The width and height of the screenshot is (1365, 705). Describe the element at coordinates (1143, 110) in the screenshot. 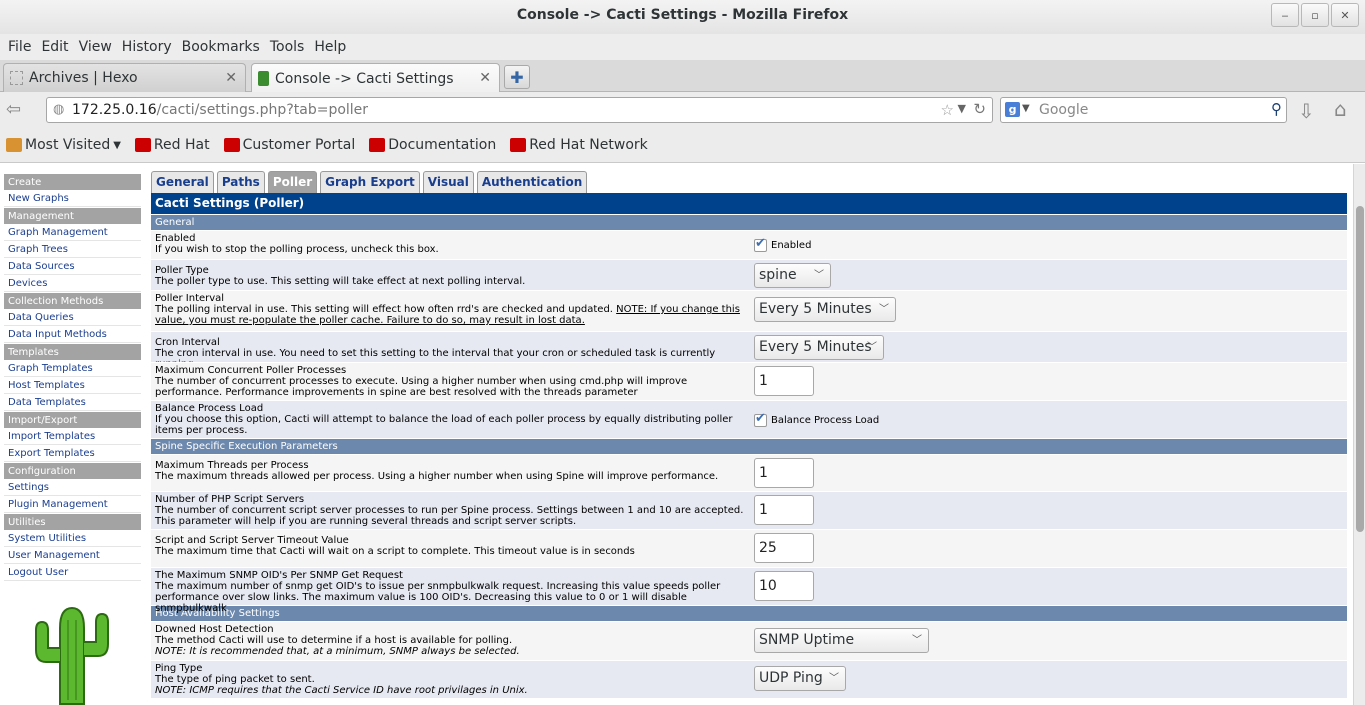

I see `search-bar: g ▼ Google ⚲` at that location.